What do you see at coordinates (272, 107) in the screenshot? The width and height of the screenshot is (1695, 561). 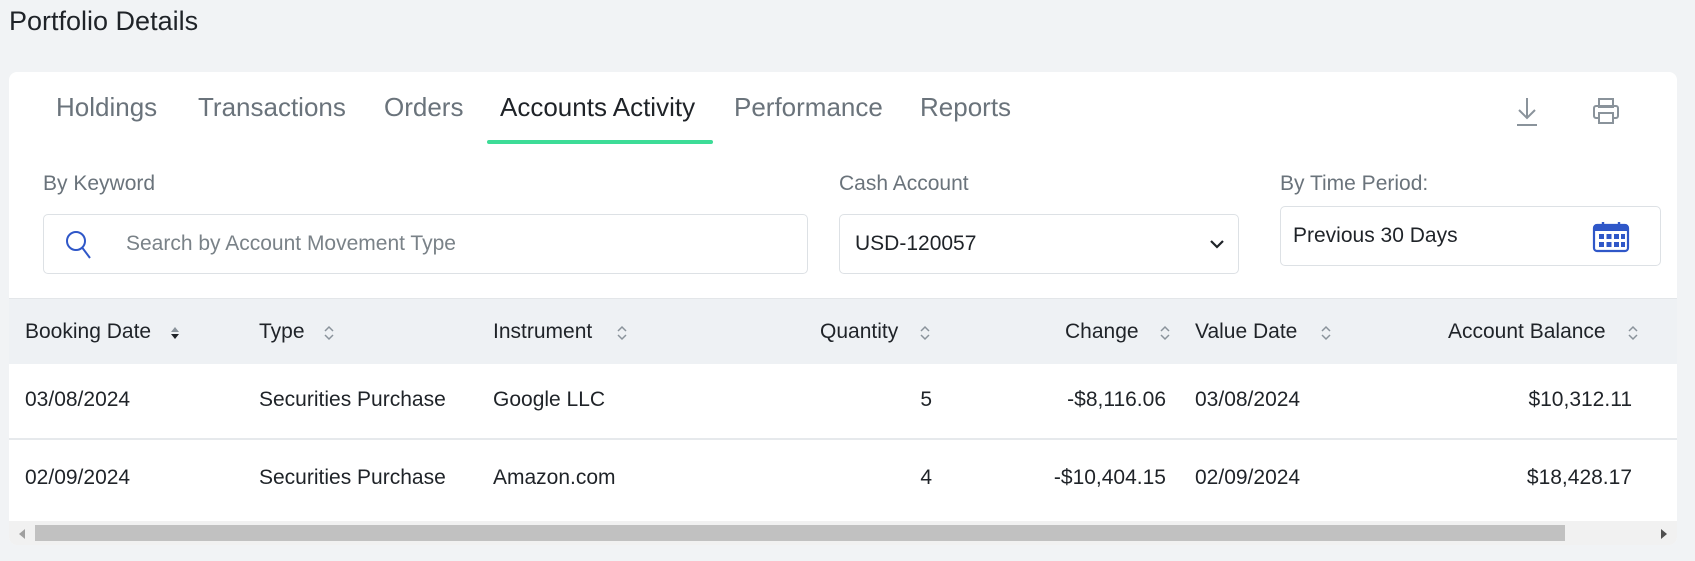 I see `tab-transactions: Transactions` at bounding box center [272, 107].